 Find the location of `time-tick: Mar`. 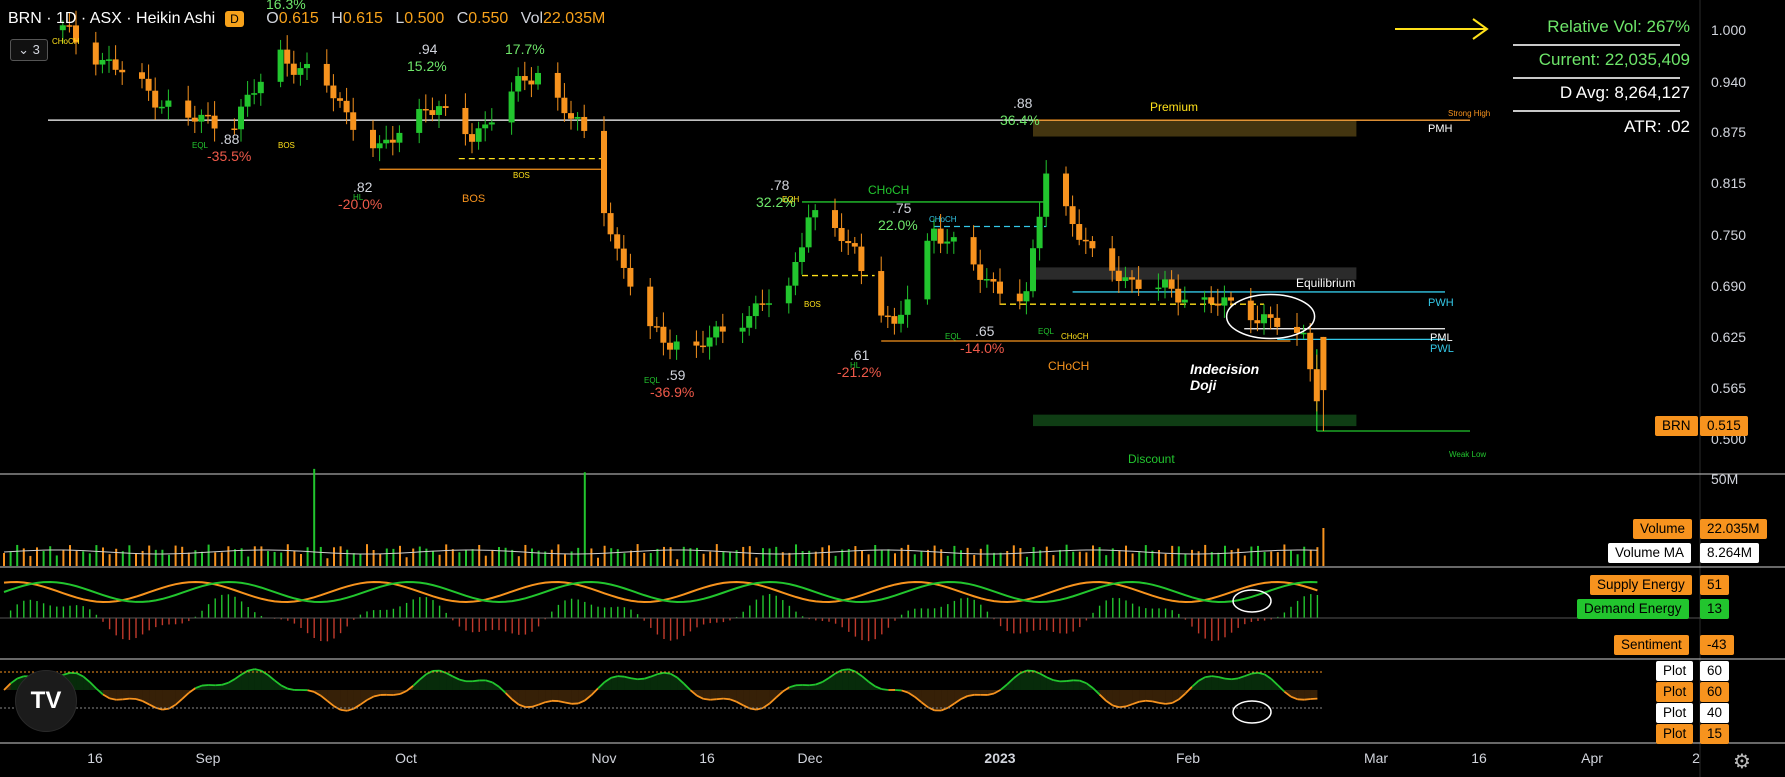

time-tick: Mar is located at coordinates (1376, 758).